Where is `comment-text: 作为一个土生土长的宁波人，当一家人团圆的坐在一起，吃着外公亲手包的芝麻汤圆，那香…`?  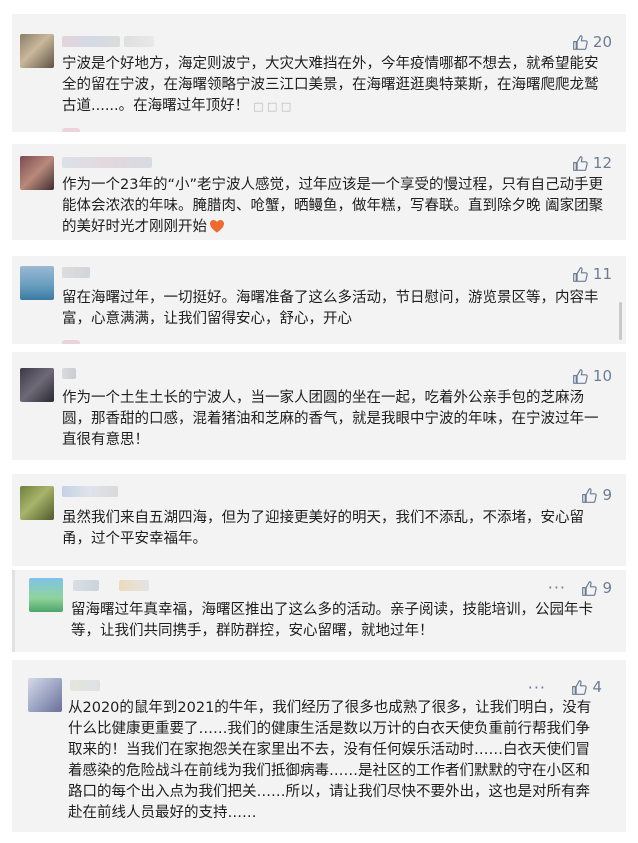
comment-text: 作为一个土生土长的宁波人，当一家人团圆的坐在一起，吃着外公亲手包的芝麻汤圆，那香… is located at coordinates (330, 419).